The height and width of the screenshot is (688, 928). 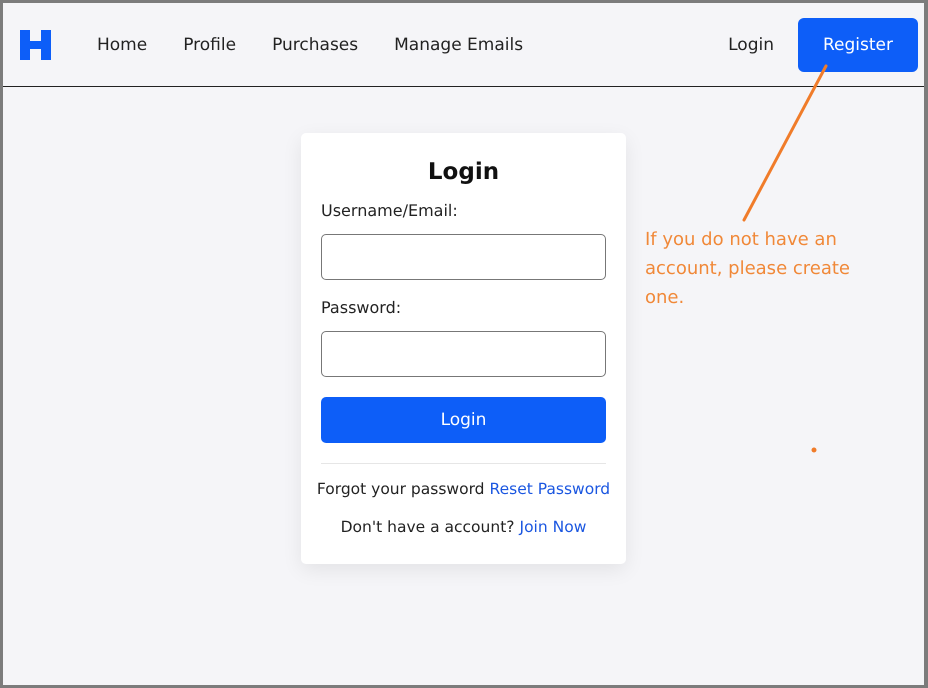 What do you see at coordinates (748, 269) in the screenshot?
I see `annotation-text: If you do not have an account, please create one.` at bounding box center [748, 269].